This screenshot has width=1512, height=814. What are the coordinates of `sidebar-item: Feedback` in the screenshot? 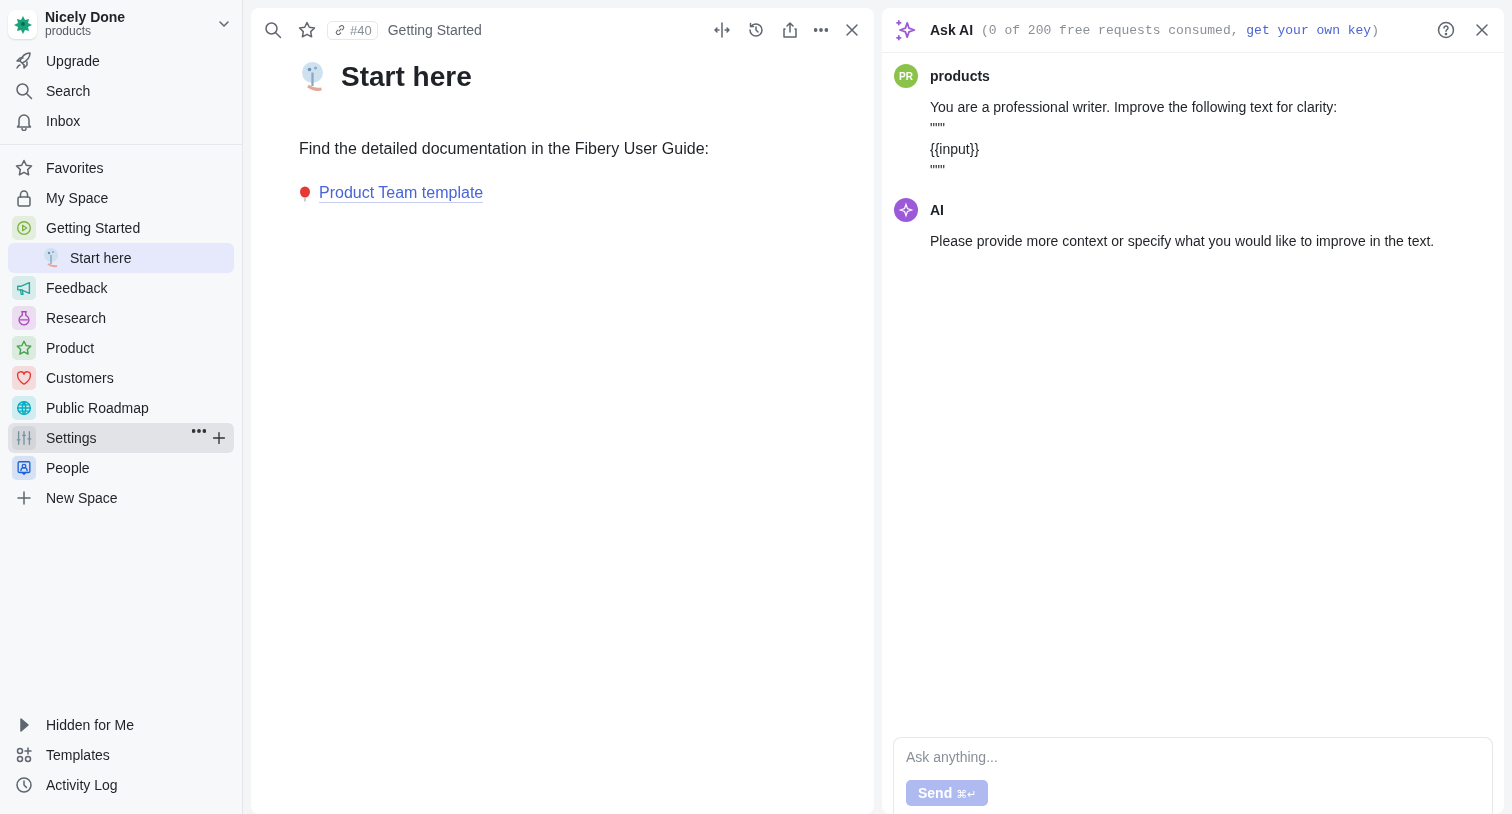 It's located at (121, 288).